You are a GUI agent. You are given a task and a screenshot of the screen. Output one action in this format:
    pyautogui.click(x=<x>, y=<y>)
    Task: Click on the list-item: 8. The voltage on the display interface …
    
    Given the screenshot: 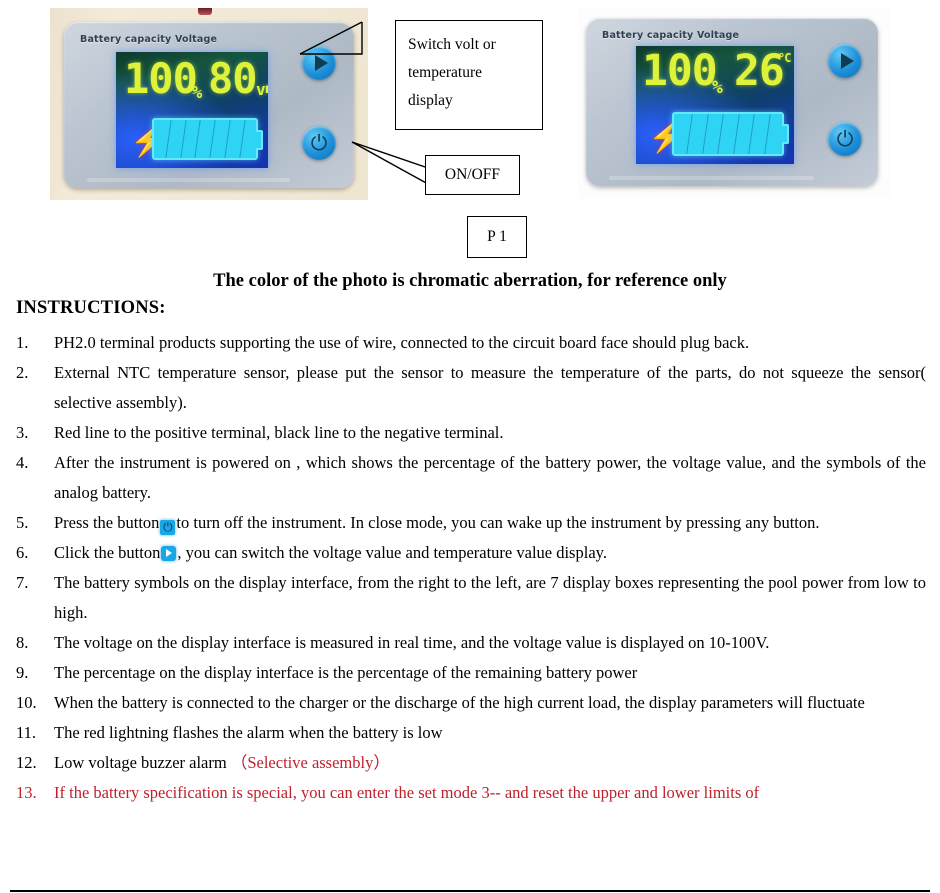 What is the action you would take?
    pyautogui.click(x=471, y=643)
    